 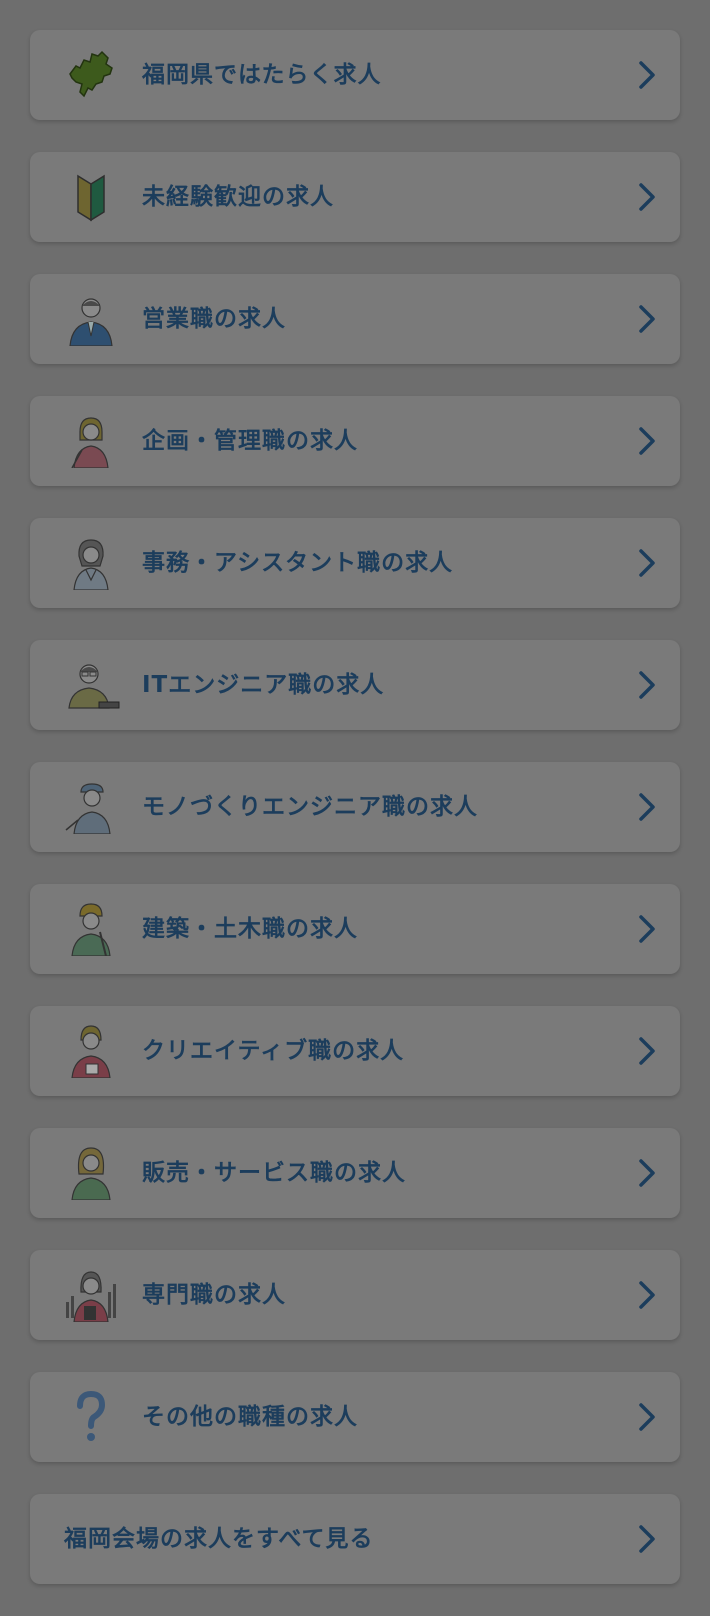 What do you see at coordinates (91, 1296) in the screenshot?
I see `specialist-icon` at bounding box center [91, 1296].